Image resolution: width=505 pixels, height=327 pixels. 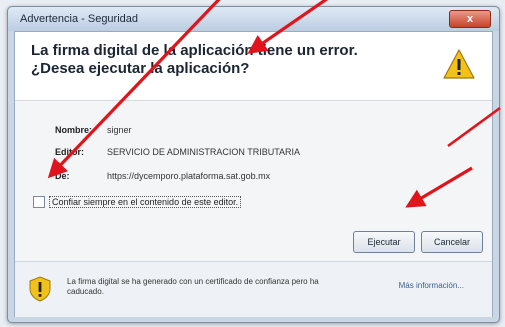 What do you see at coordinates (459, 64) in the screenshot?
I see `warning-triangle-icon` at bounding box center [459, 64].